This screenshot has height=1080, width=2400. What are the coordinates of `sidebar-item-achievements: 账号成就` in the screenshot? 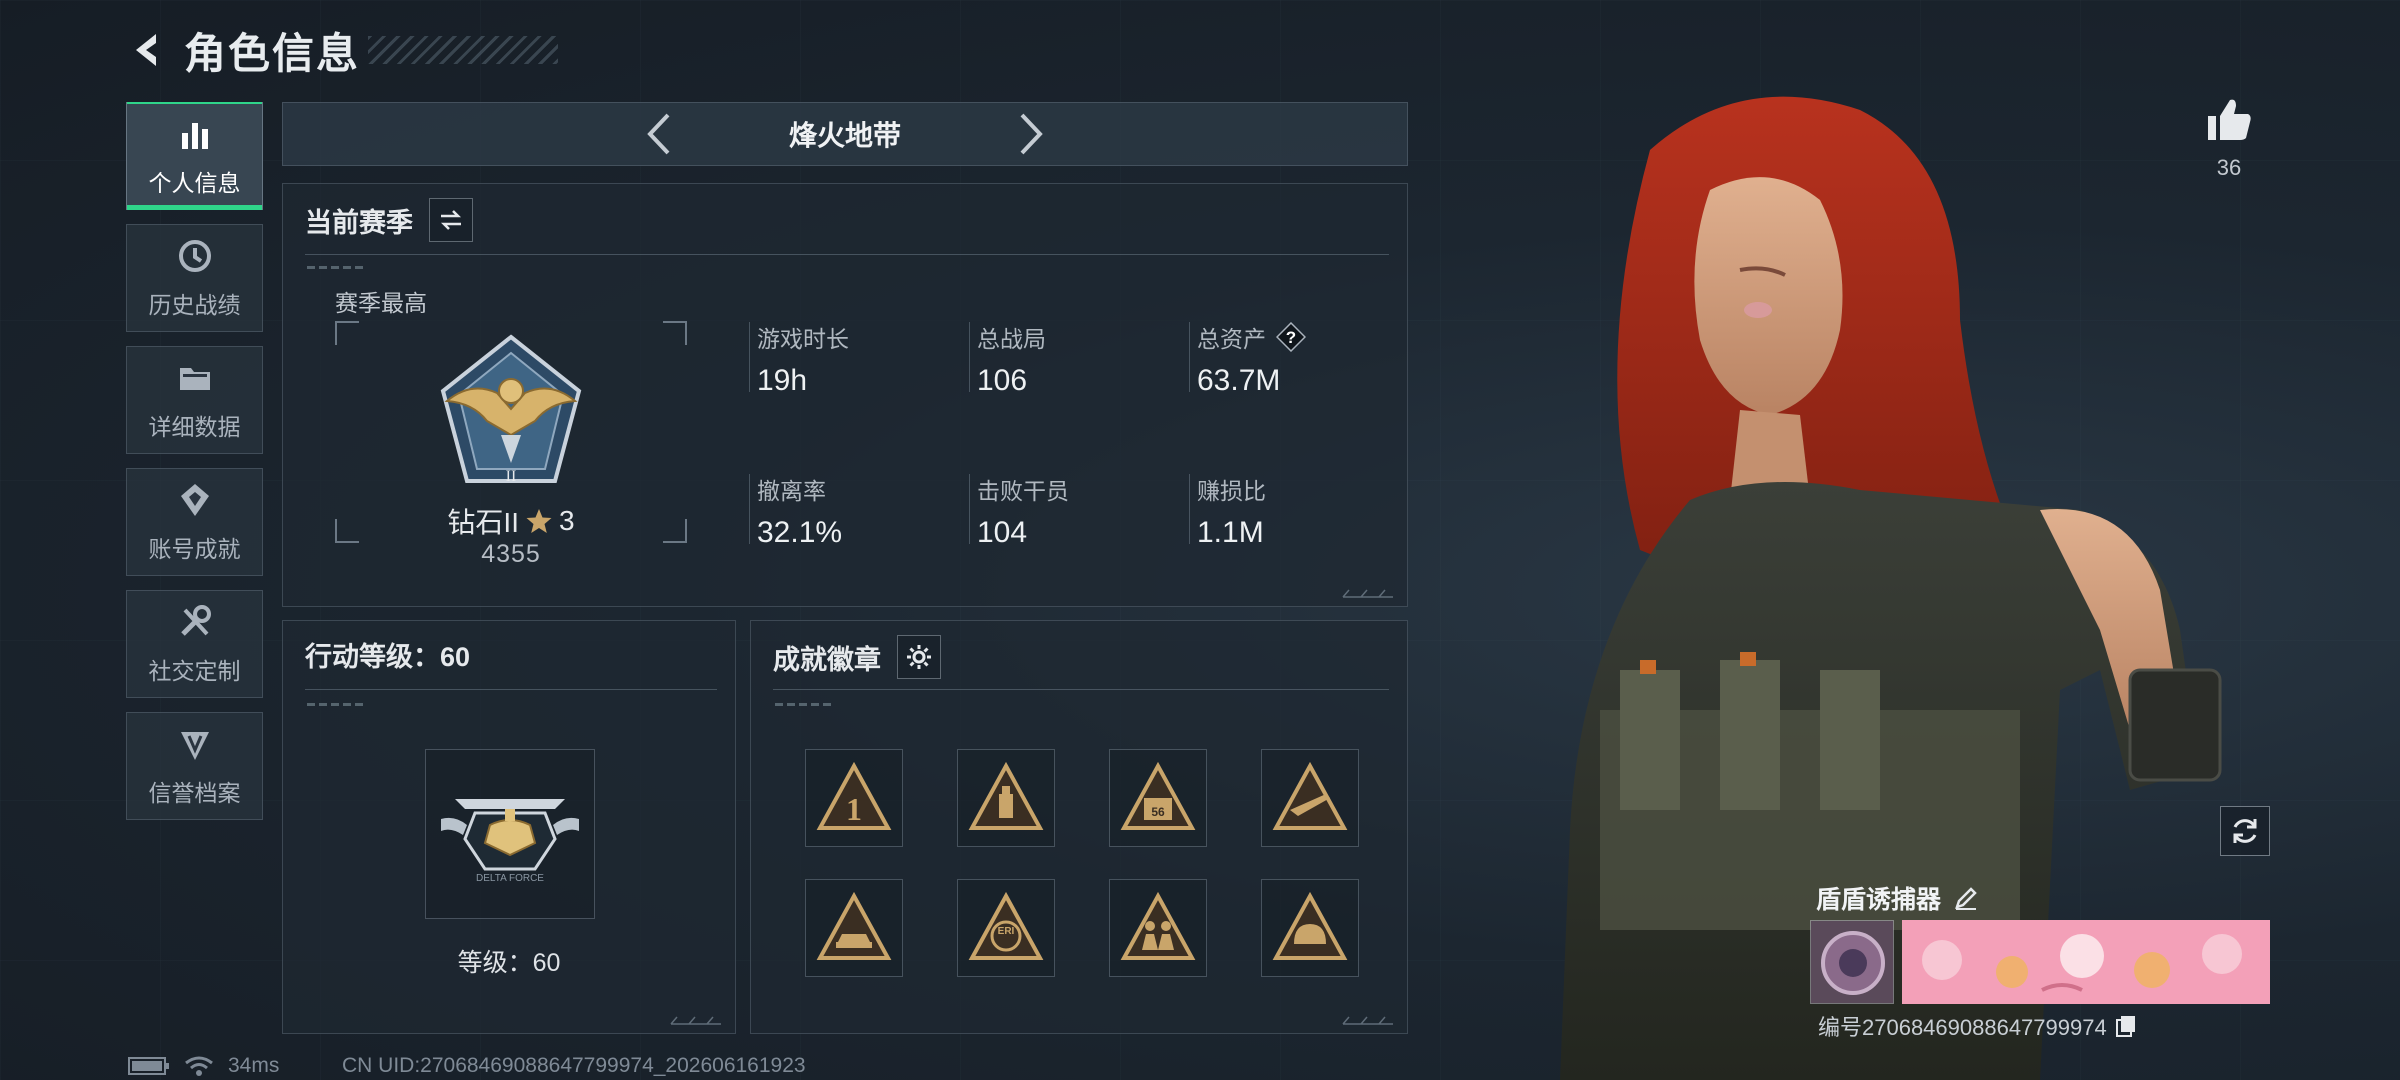 It's located at (194, 522).